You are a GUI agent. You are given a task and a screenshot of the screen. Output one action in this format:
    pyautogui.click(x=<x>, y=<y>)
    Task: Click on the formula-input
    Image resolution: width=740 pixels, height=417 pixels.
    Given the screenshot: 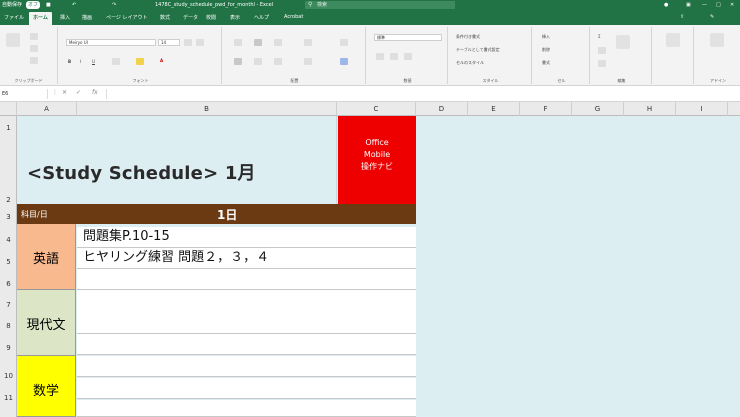 What is the action you would take?
    pyautogui.click(x=420, y=94)
    